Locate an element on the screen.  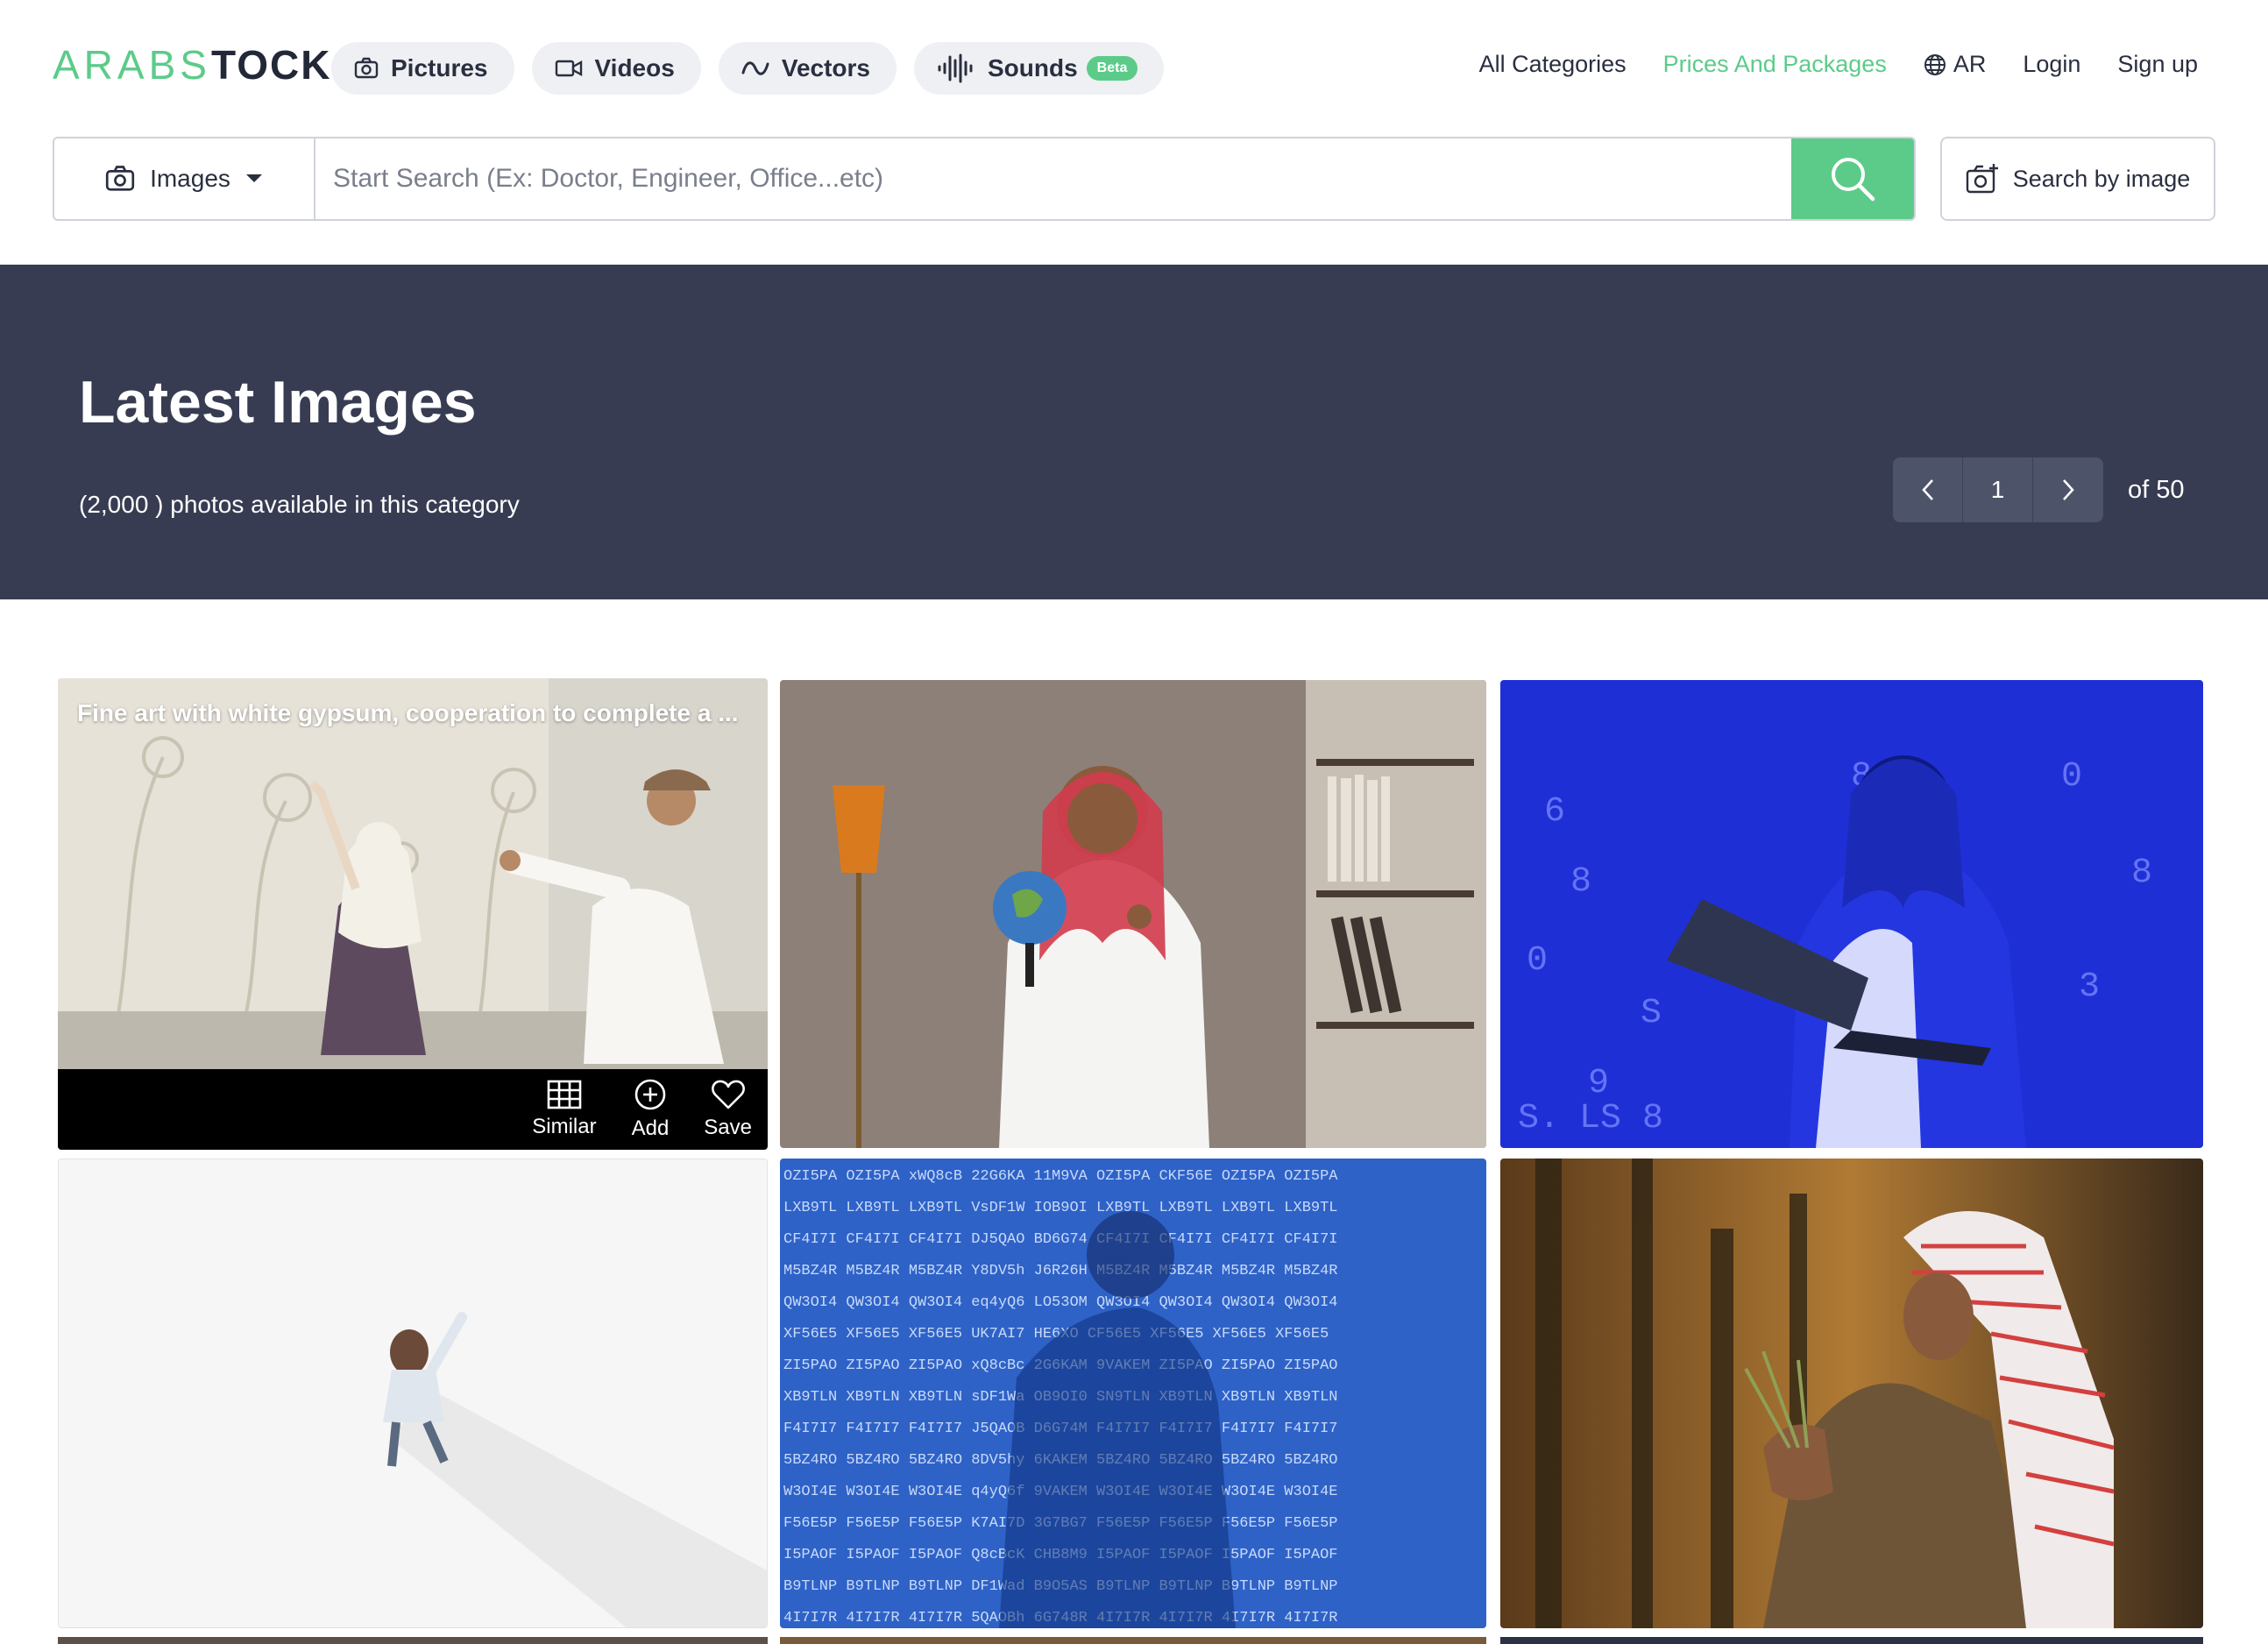
add-circle-icon is located at coordinates (650, 1094).